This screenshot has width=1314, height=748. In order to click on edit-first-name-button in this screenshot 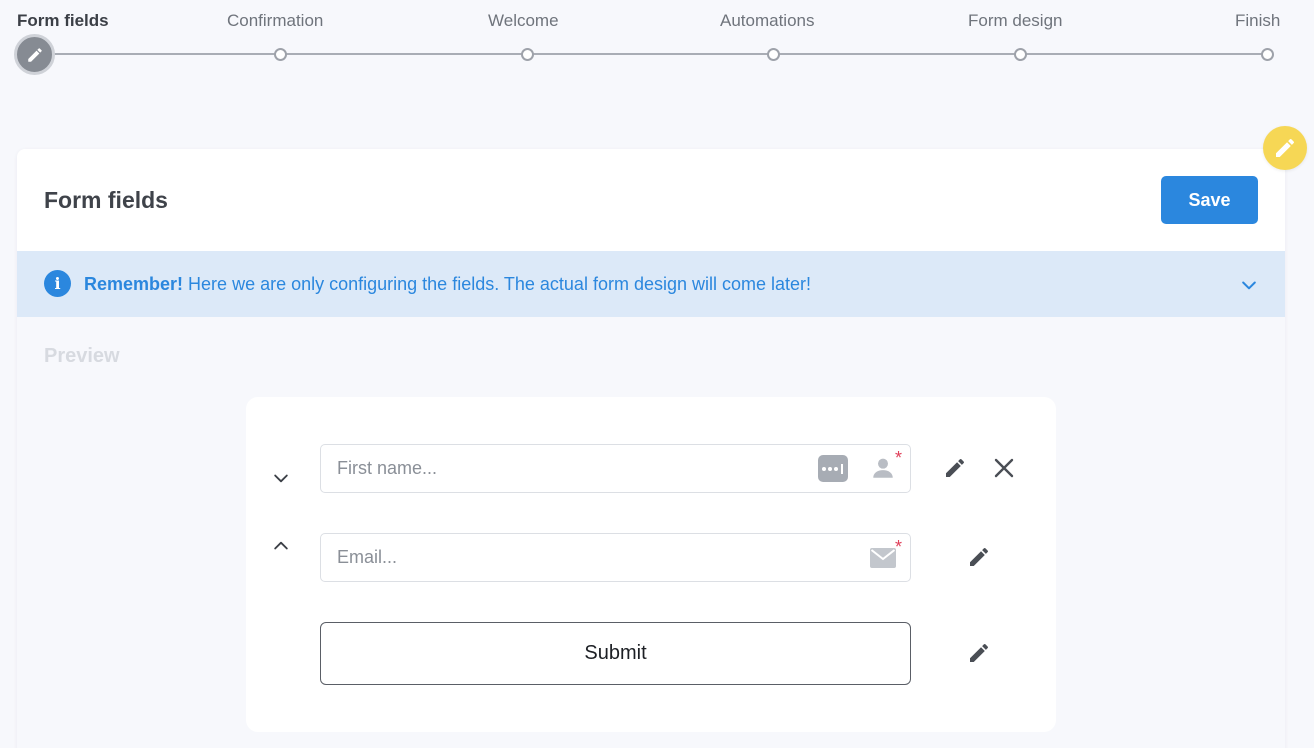, I will do `click(955, 468)`.